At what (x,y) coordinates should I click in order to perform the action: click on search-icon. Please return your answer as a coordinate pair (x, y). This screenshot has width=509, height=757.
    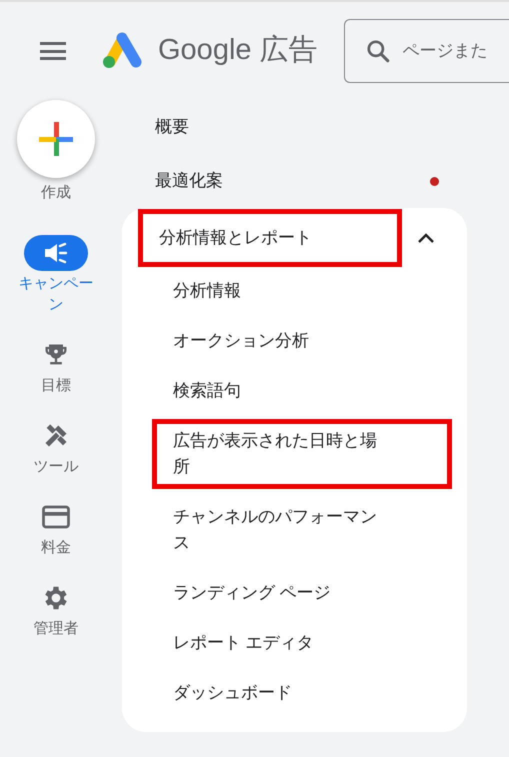
    Looking at the image, I should click on (377, 51).